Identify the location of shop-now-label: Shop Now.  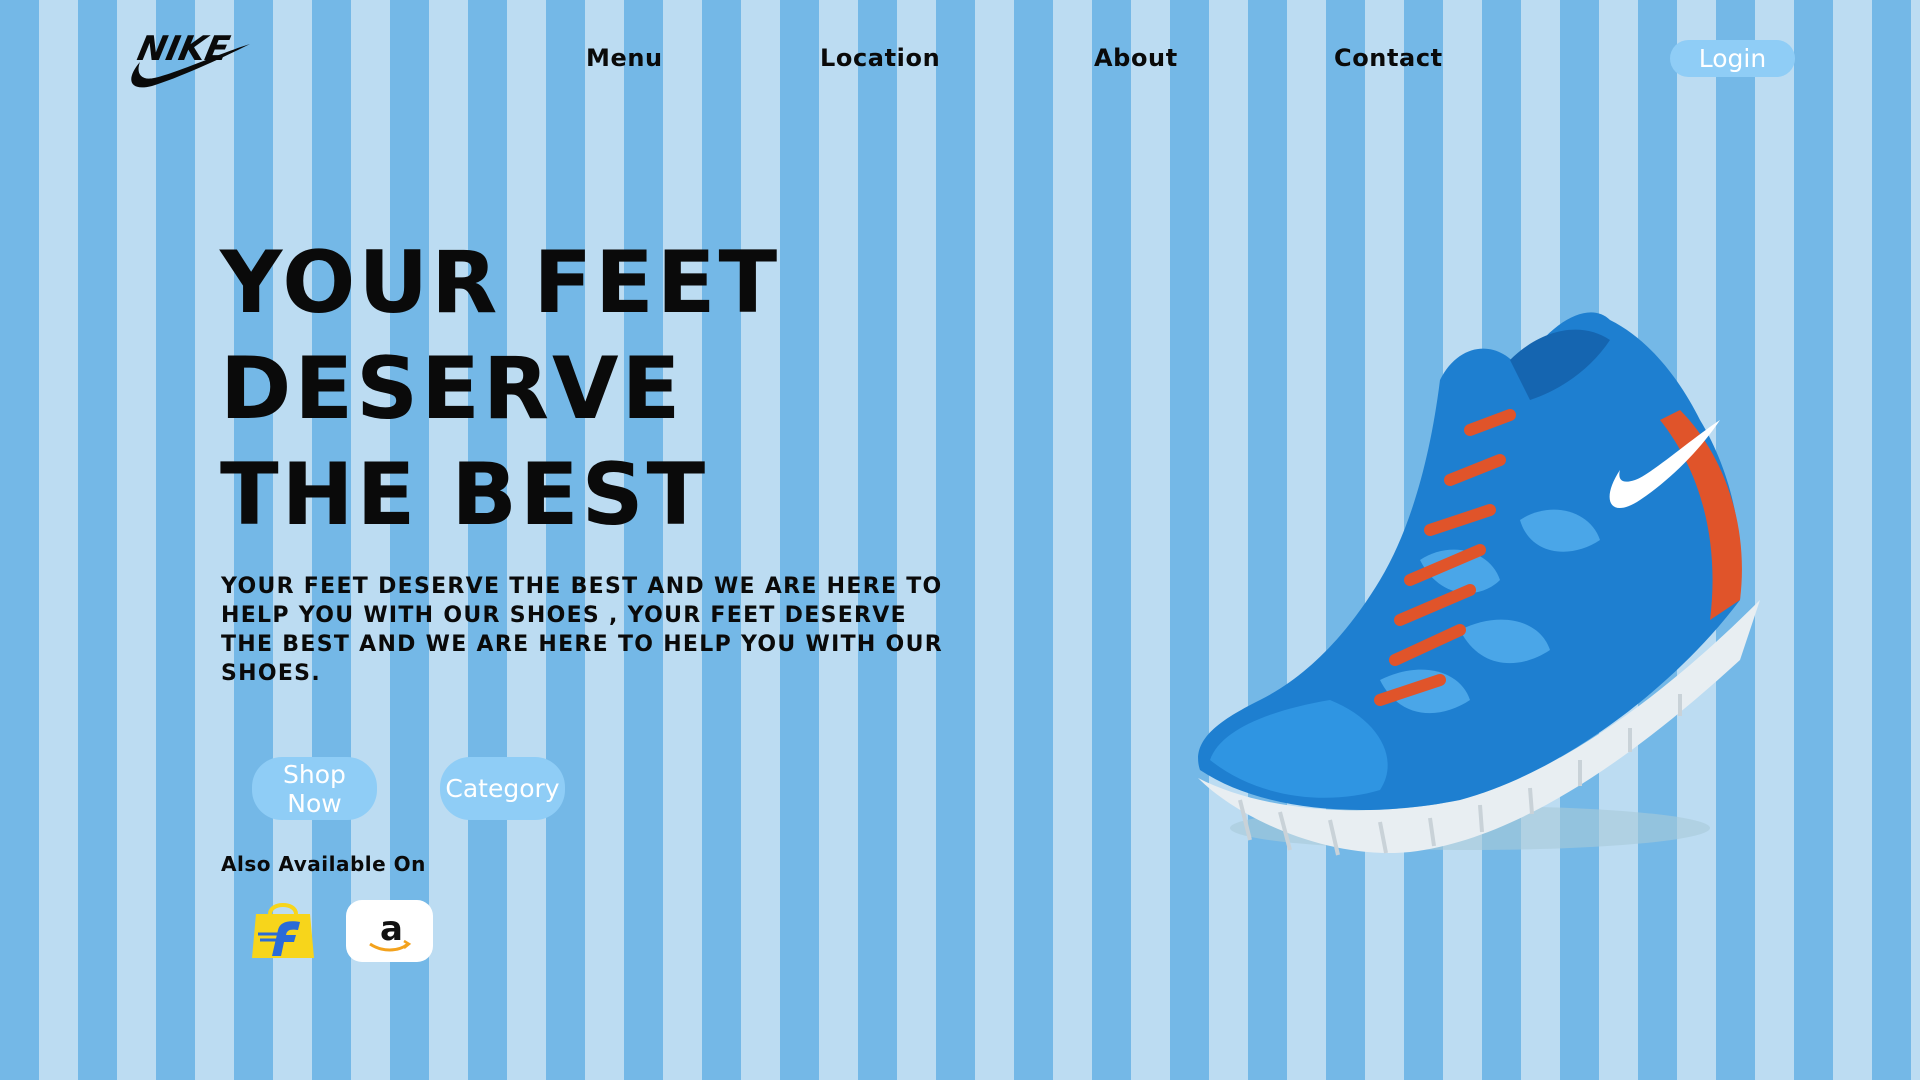
(314, 788).